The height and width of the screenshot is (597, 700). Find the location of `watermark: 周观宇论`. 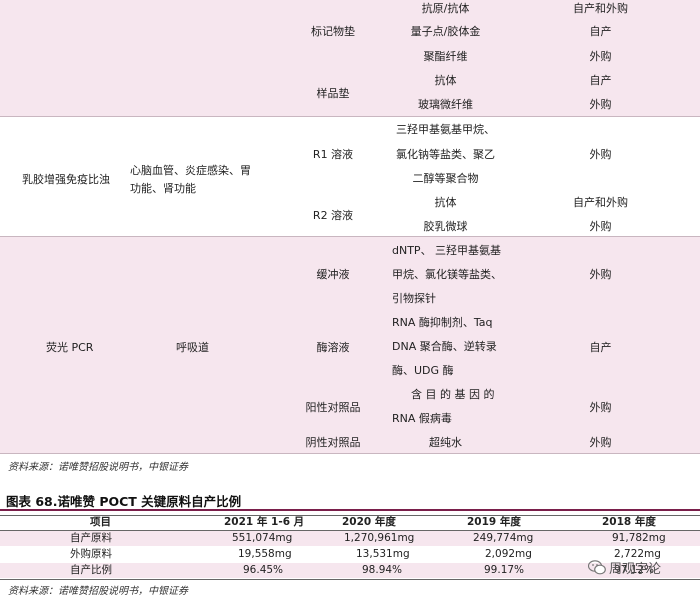

watermark: 周观宇论 is located at coordinates (624, 567).